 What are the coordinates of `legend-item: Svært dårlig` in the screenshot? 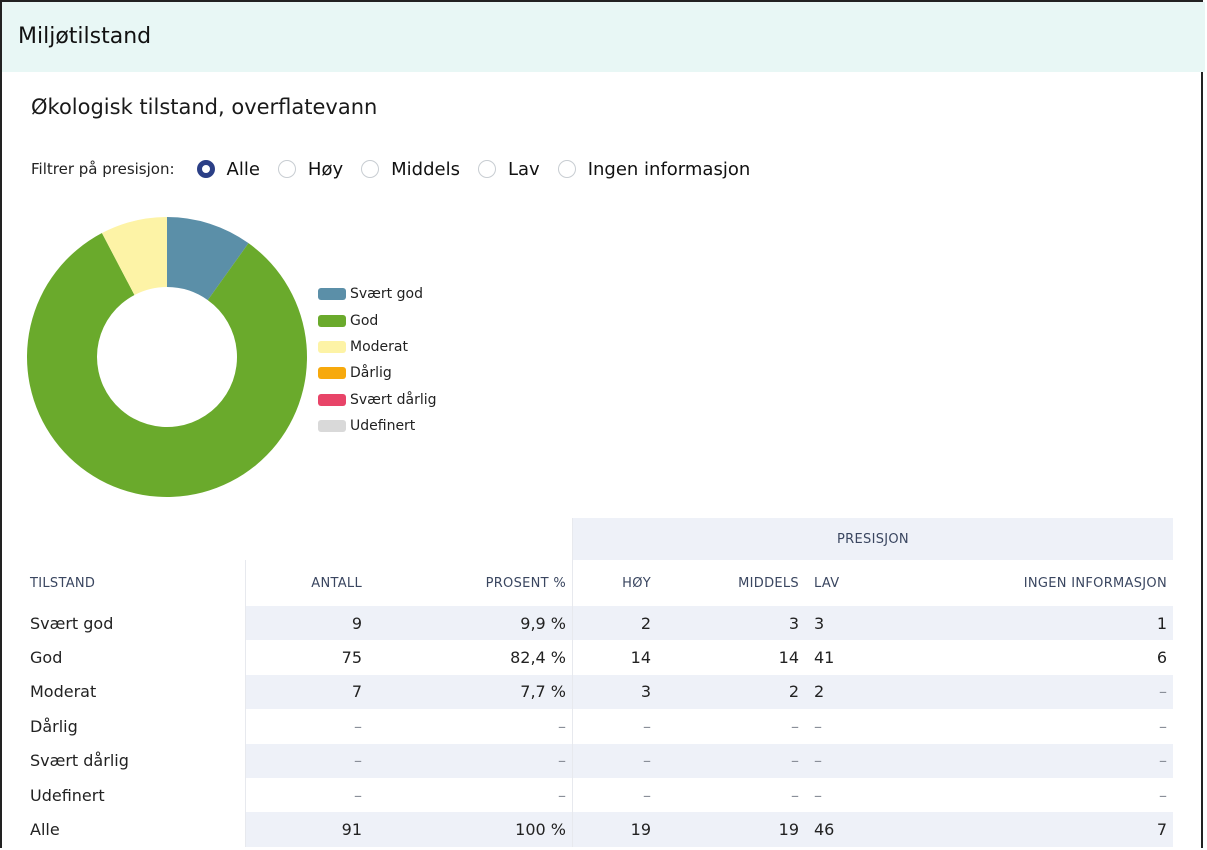 It's located at (377, 400).